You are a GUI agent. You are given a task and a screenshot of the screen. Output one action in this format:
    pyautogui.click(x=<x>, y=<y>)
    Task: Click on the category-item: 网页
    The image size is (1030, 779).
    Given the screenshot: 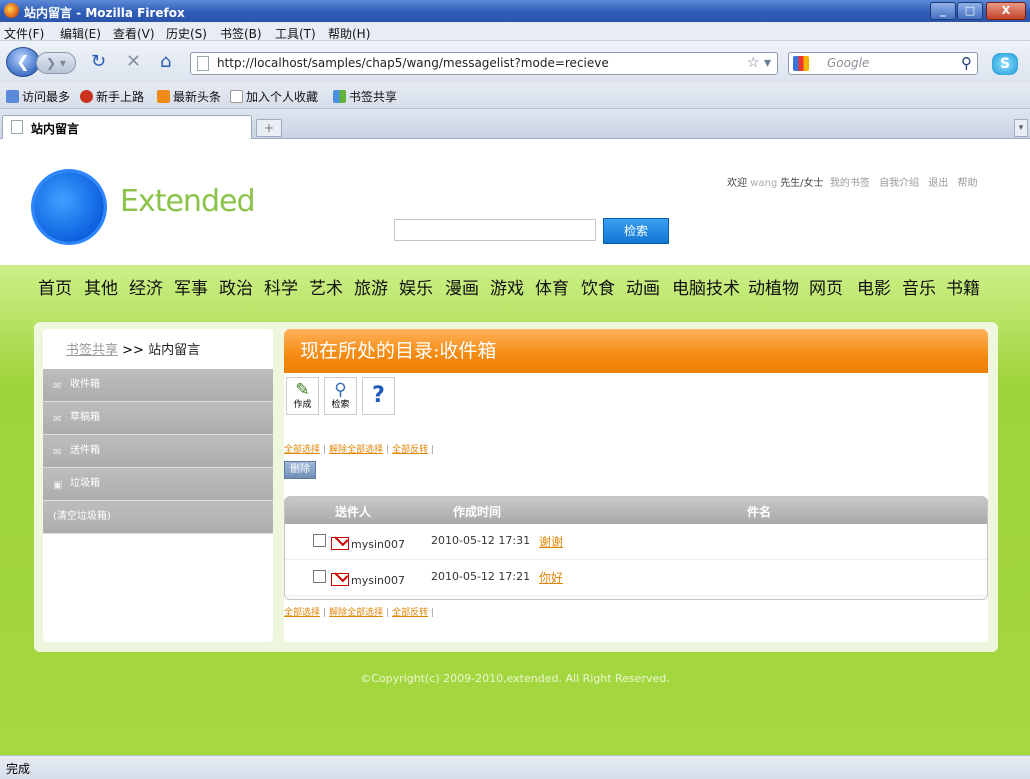 What is the action you would take?
    pyautogui.click(x=826, y=286)
    